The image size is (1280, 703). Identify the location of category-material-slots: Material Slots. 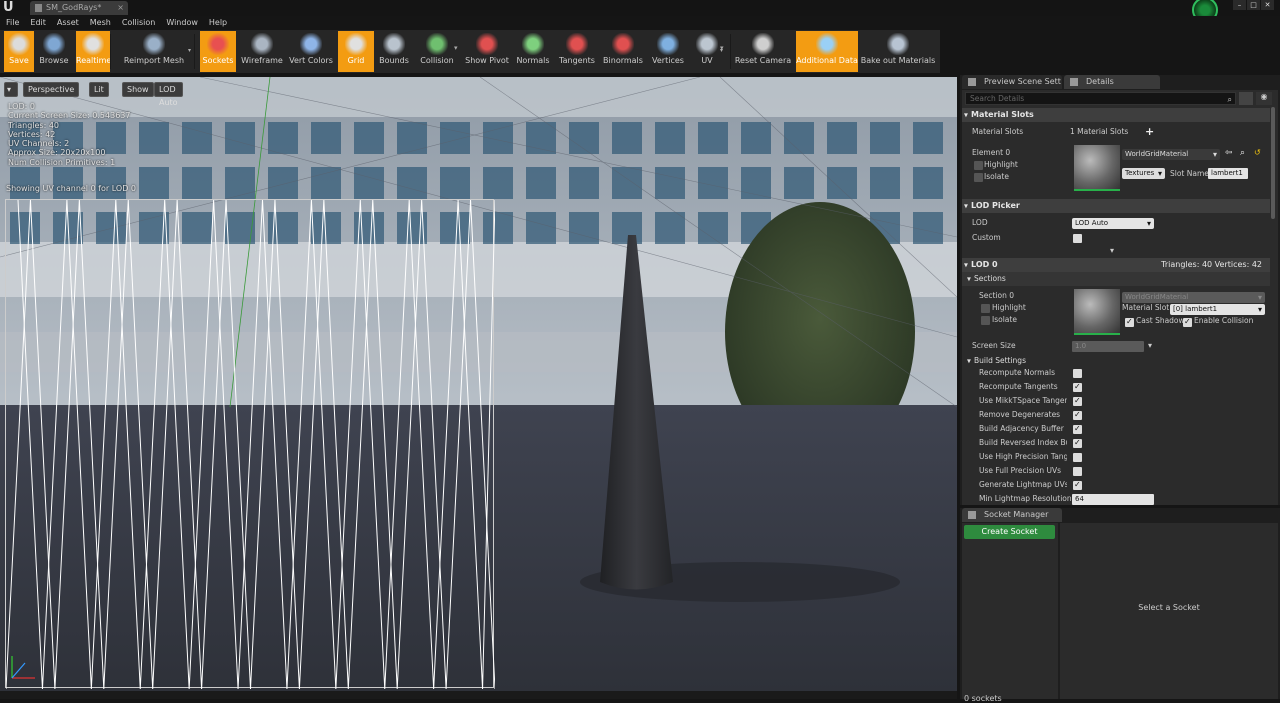
(1116, 115).